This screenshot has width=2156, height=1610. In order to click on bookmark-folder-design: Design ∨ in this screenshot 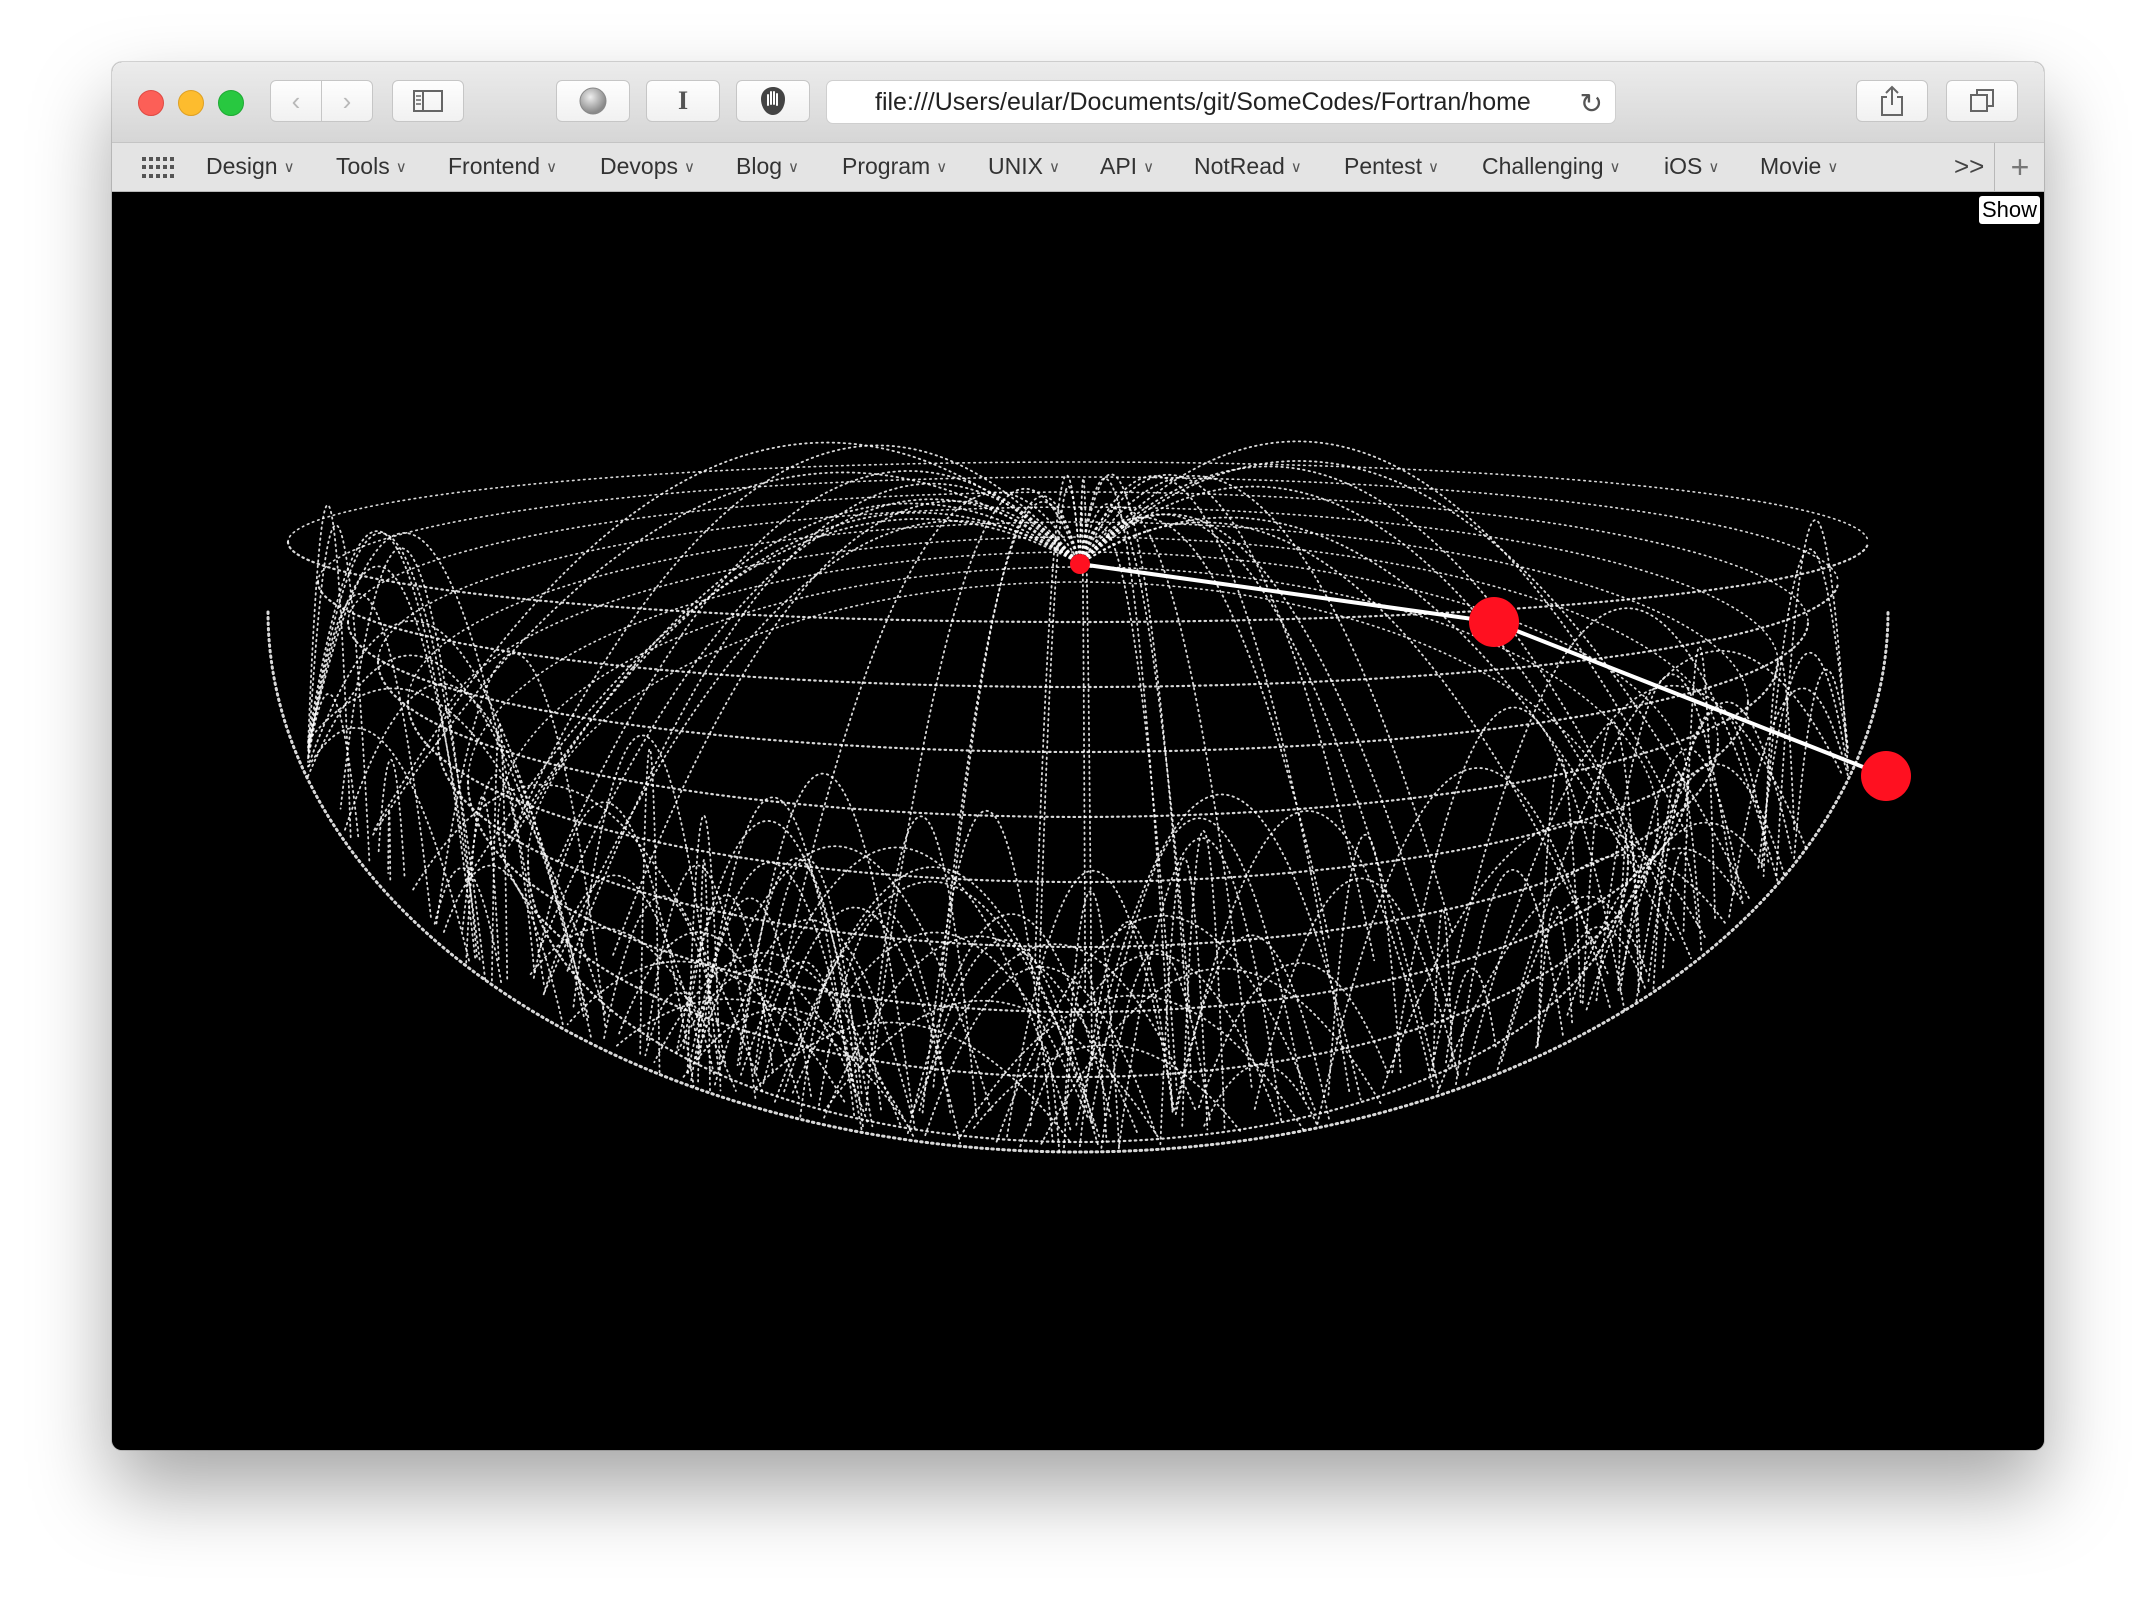, I will do `click(250, 166)`.